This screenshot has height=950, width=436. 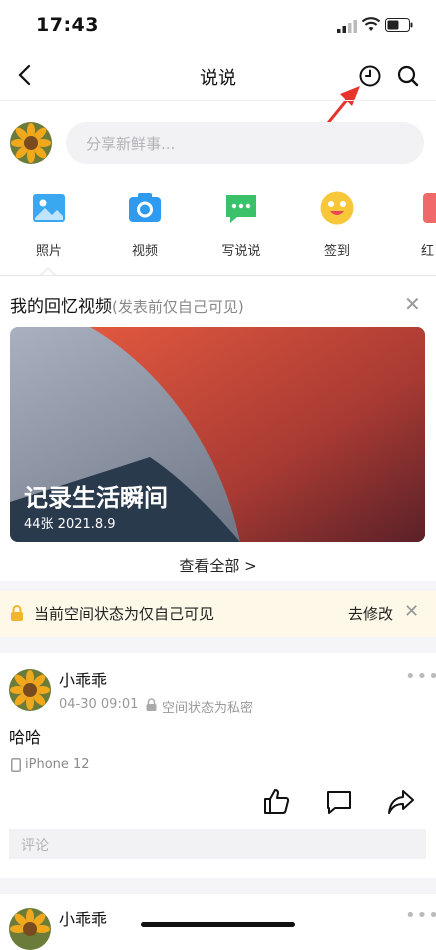 I want to click on like-icon, so click(x=276, y=801).